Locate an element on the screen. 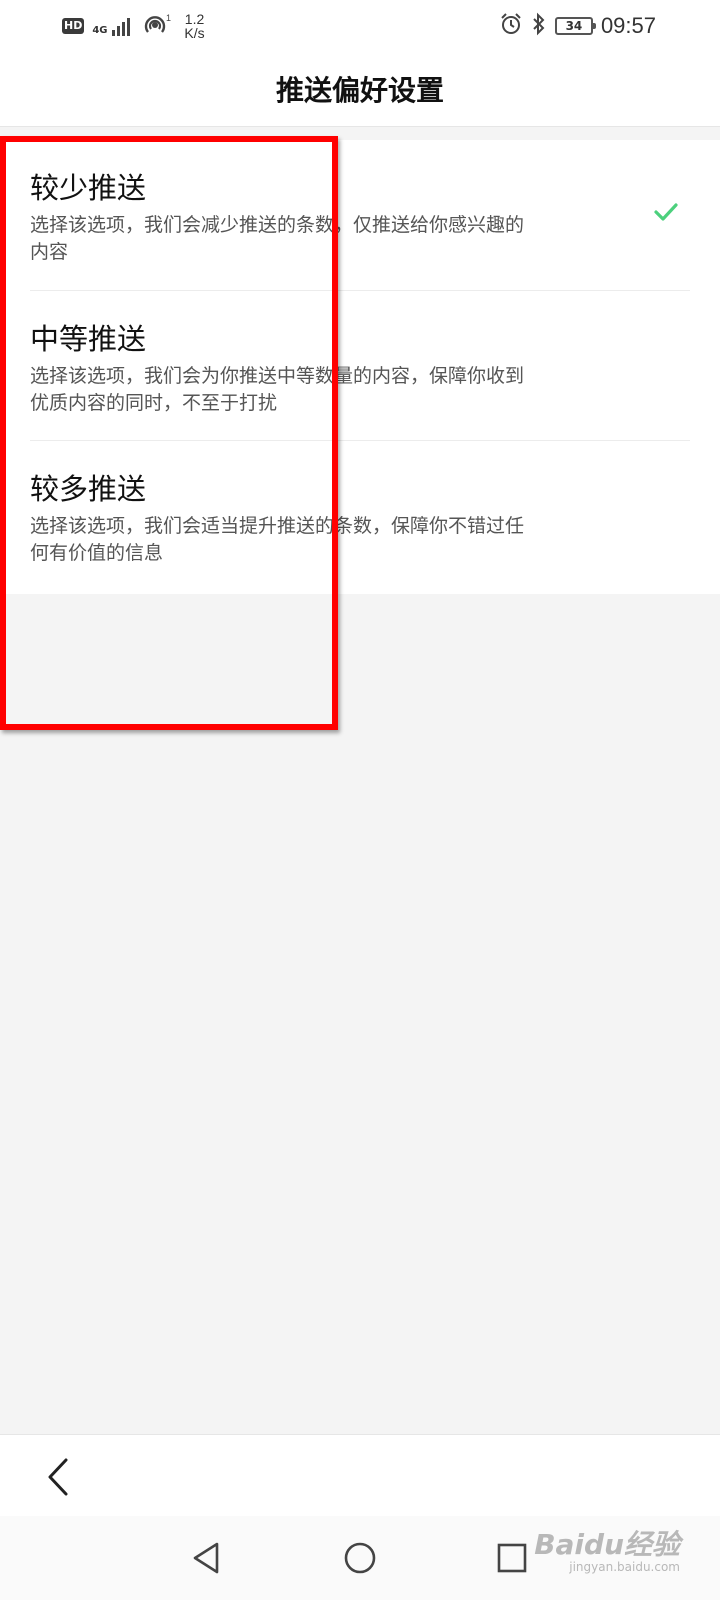  nav-home-button is located at coordinates (360, 1558).